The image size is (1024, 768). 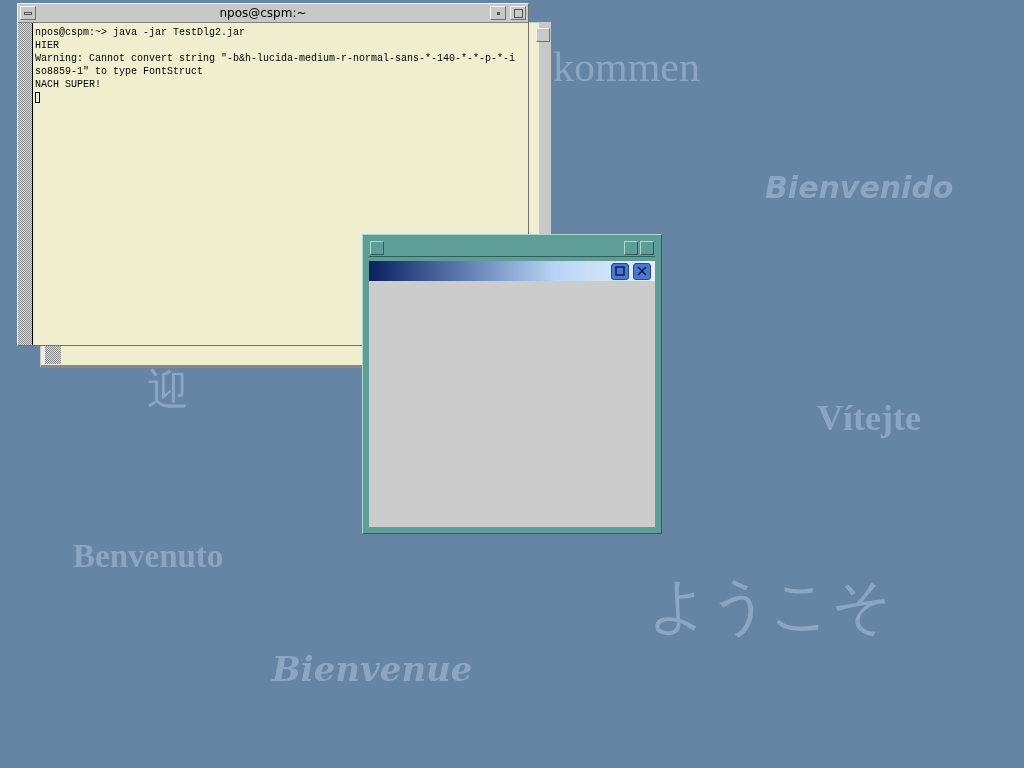 I want to click on terminal-line: so8859-1" to type FontStruct, so click(x=120, y=71).